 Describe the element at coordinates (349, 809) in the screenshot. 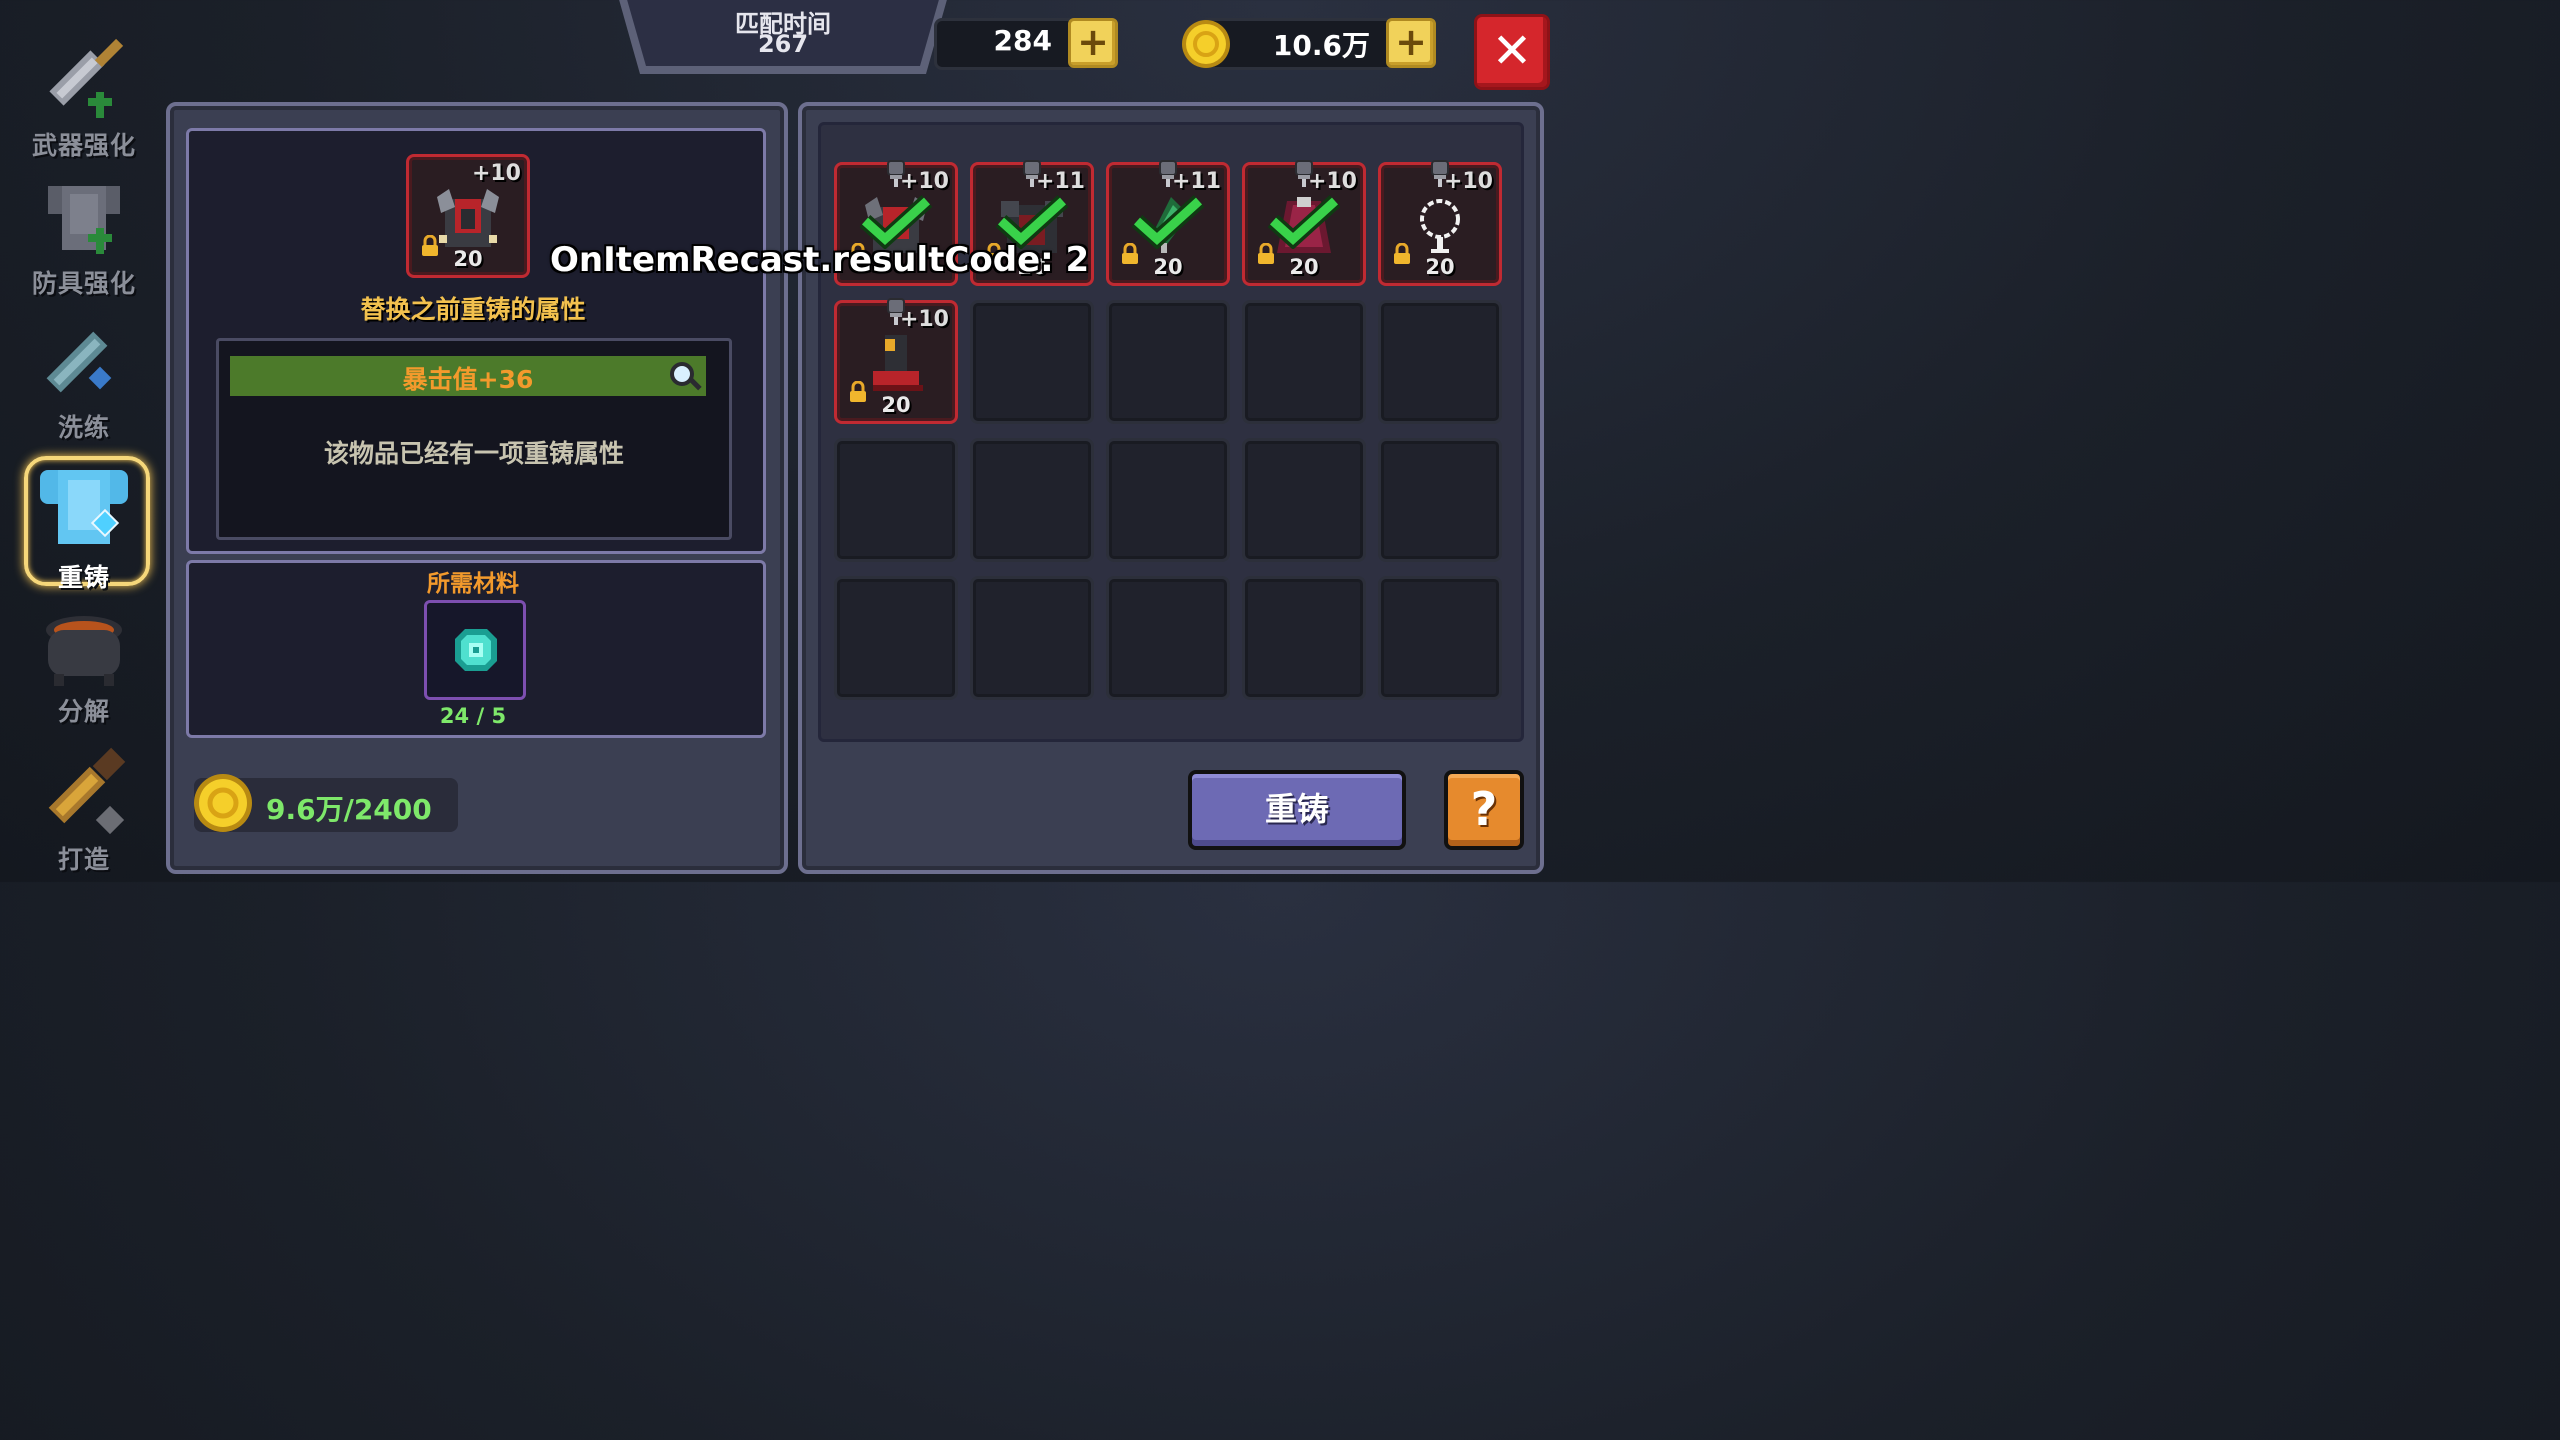

I see `recast-cost: 9.6万/2400` at that location.